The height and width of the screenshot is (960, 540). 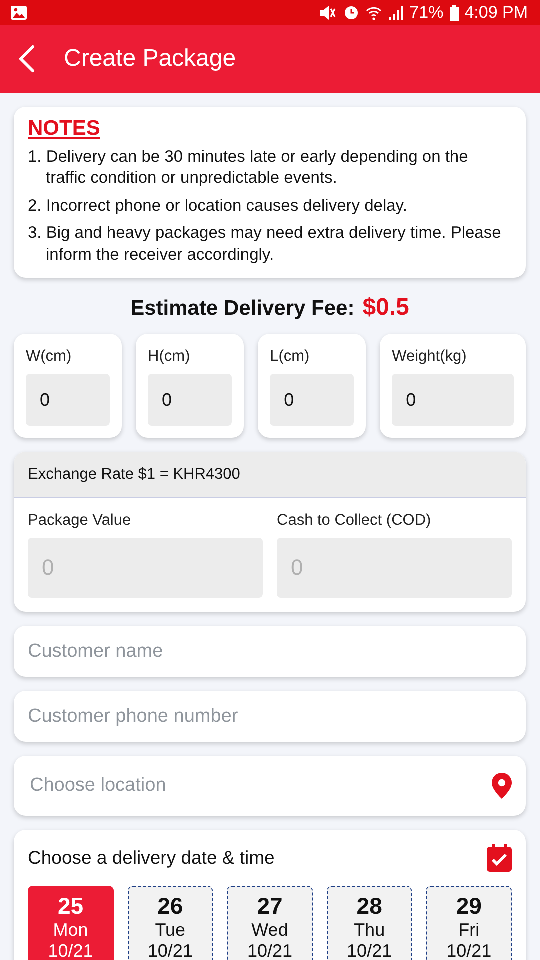 I want to click on field-label: Package Value, so click(x=80, y=521).